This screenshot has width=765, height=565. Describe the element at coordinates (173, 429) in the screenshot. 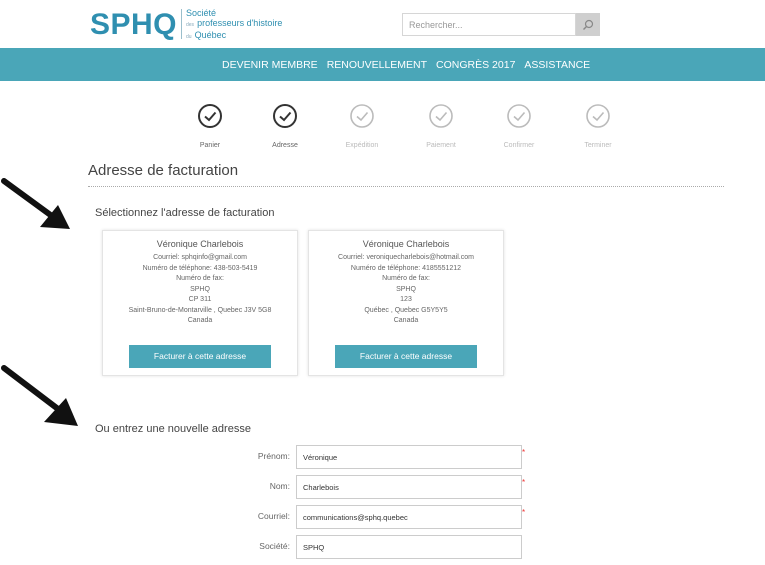

I see `new-address-heading: Ou entrez une nouvelle adresse` at that location.